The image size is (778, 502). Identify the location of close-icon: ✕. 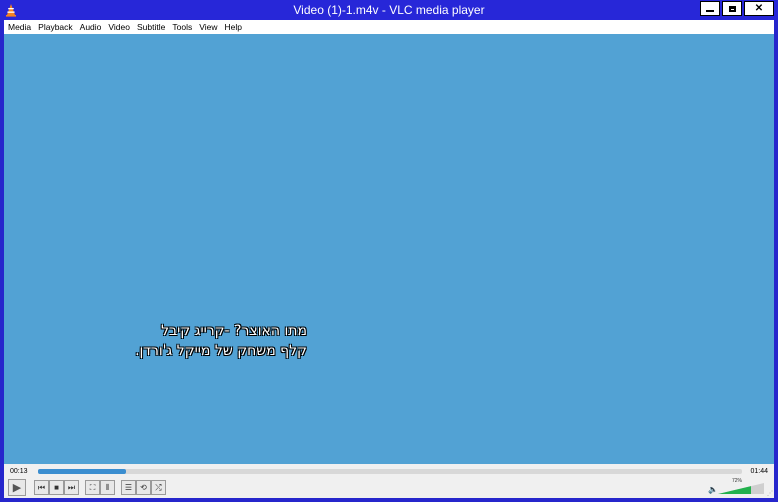
(759, 8).